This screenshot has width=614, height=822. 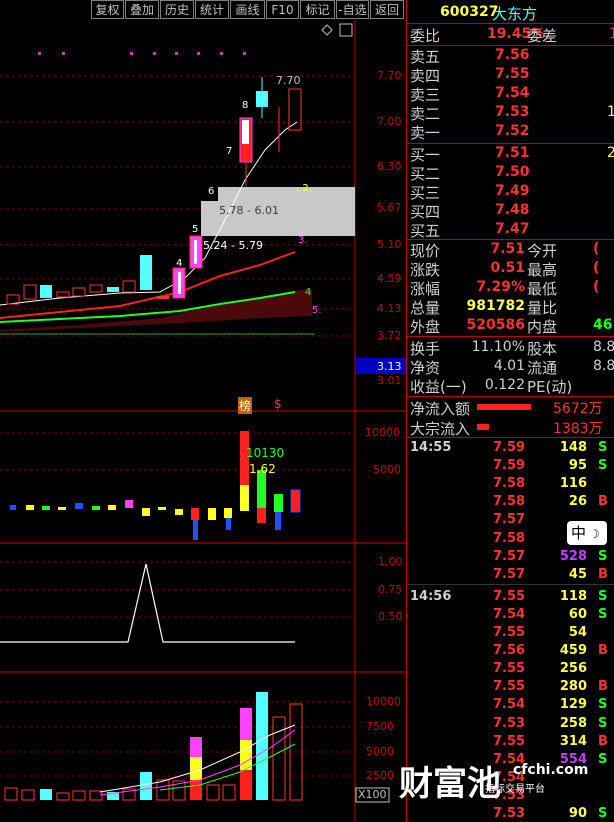 I want to click on weicha-value: 1, so click(x=611, y=34).